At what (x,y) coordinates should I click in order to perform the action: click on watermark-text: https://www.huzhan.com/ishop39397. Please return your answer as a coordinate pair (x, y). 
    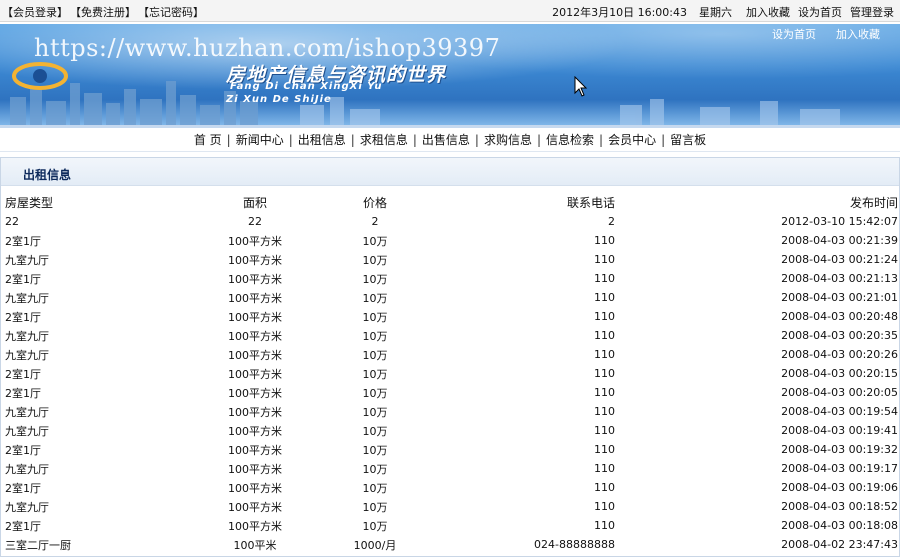
    Looking at the image, I should click on (267, 48).